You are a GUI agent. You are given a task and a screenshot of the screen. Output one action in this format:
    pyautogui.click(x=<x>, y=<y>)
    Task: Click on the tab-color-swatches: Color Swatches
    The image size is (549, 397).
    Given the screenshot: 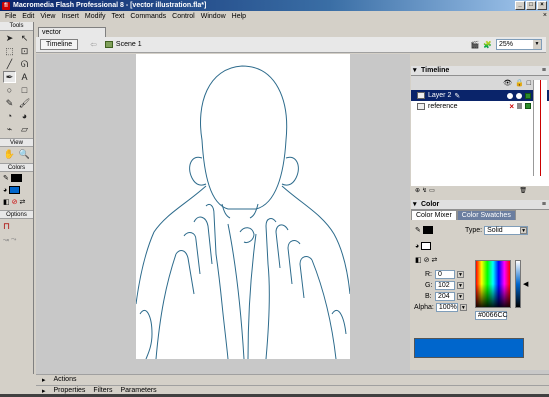 What is the action you would take?
    pyautogui.click(x=486, y=215)
    